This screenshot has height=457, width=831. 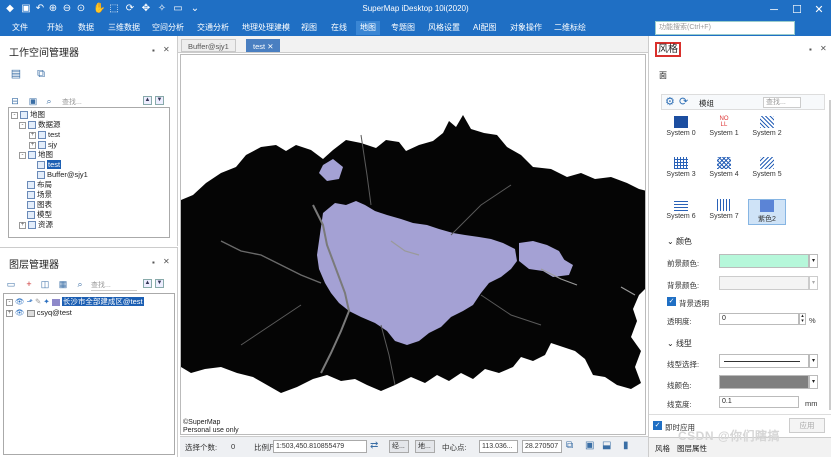 What do you see at coordinates (46, 301) in the screenshot?
I see `snap-icon: ✦` at bounding box center [46, 301].